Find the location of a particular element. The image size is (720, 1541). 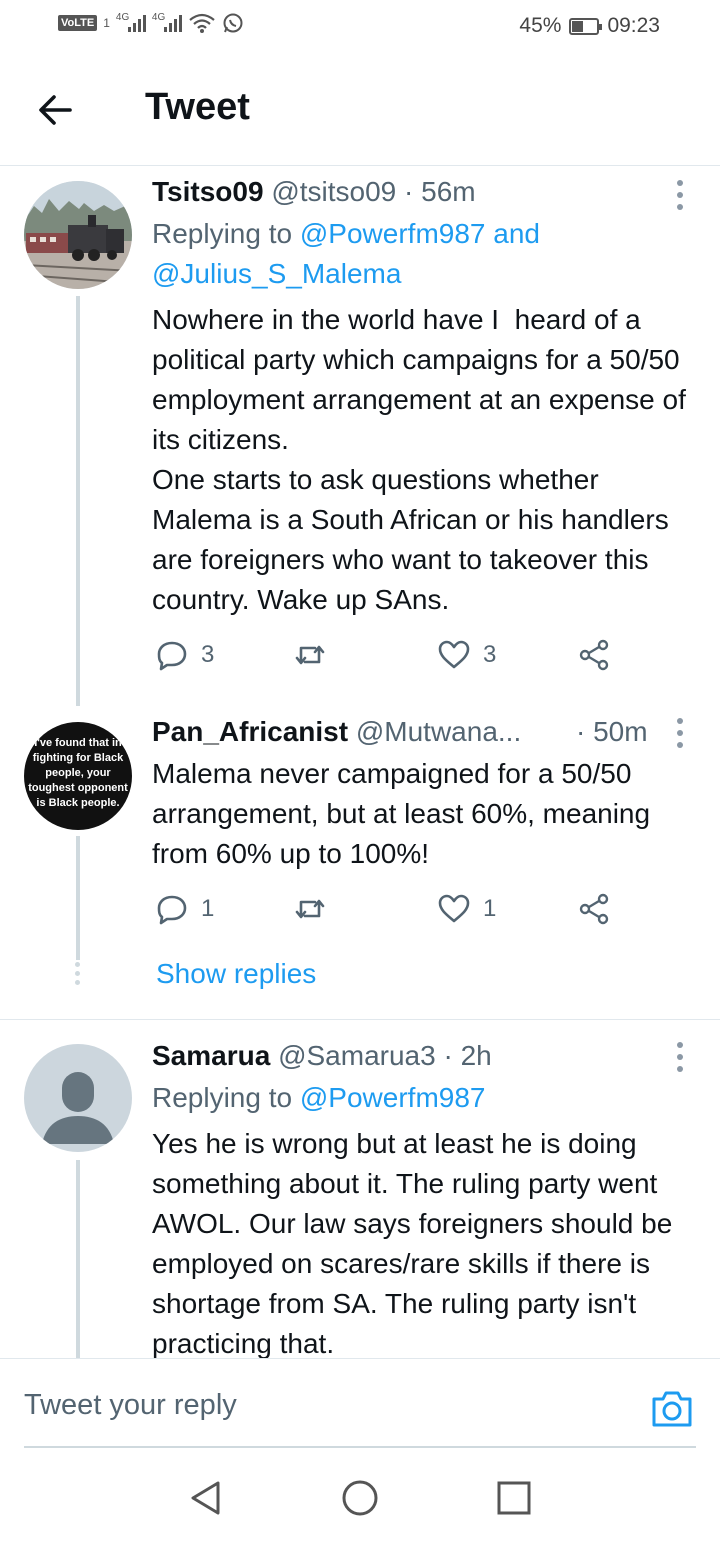

like-count: 1 is located at coordinates (490, 908).